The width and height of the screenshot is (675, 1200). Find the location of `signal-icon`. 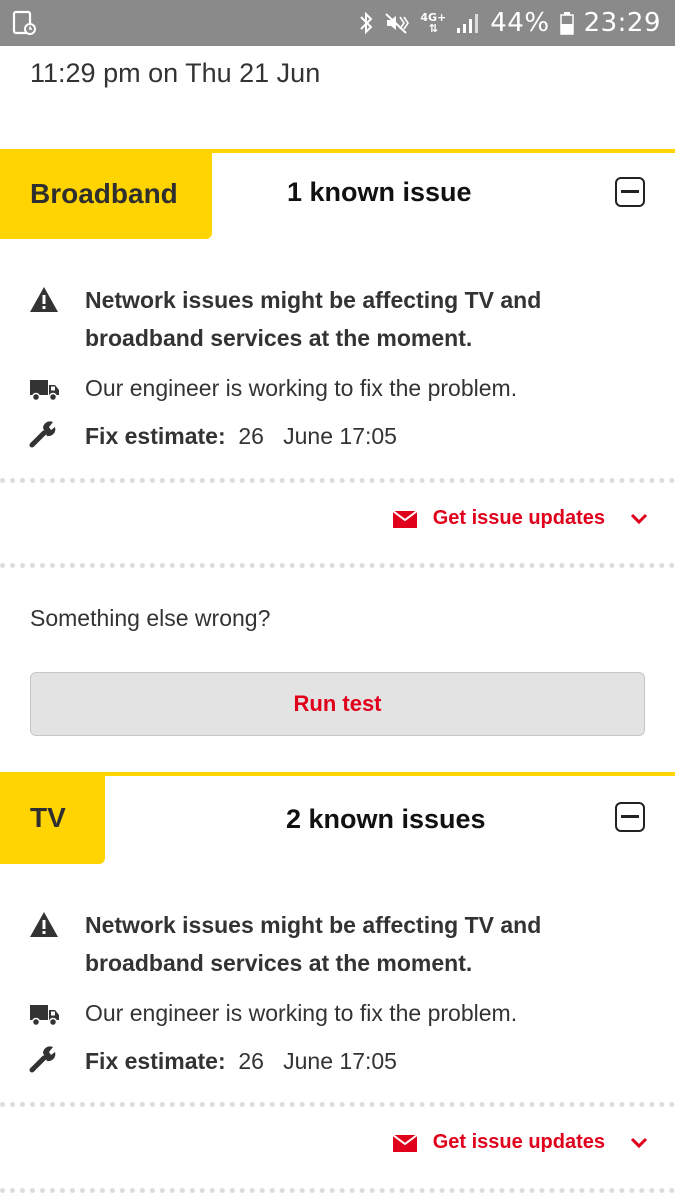

signal-icon is located at coordinates (468, 23).